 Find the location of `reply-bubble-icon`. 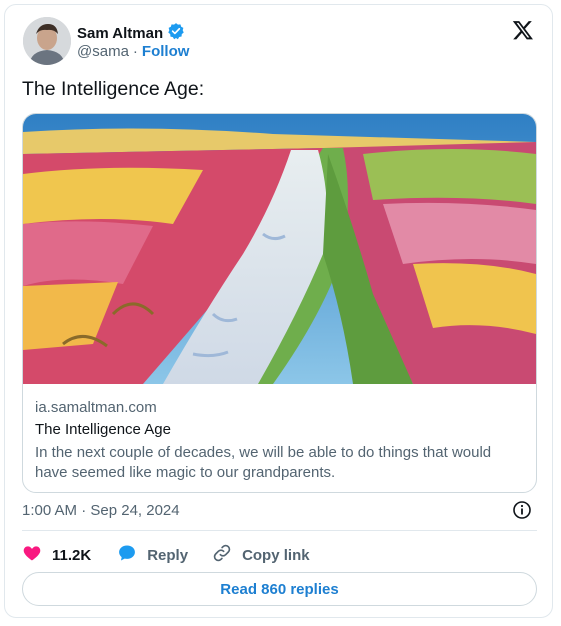

reply-bubble-icon is located at coordinates (127, 555).